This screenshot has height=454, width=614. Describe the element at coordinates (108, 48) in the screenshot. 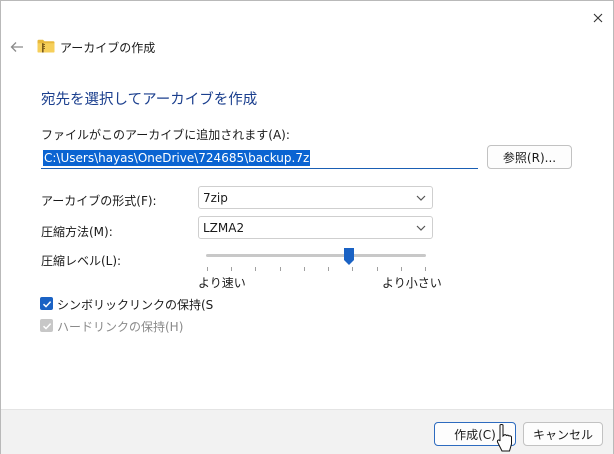

I see `window-title: アーカイブの作成` at that location.